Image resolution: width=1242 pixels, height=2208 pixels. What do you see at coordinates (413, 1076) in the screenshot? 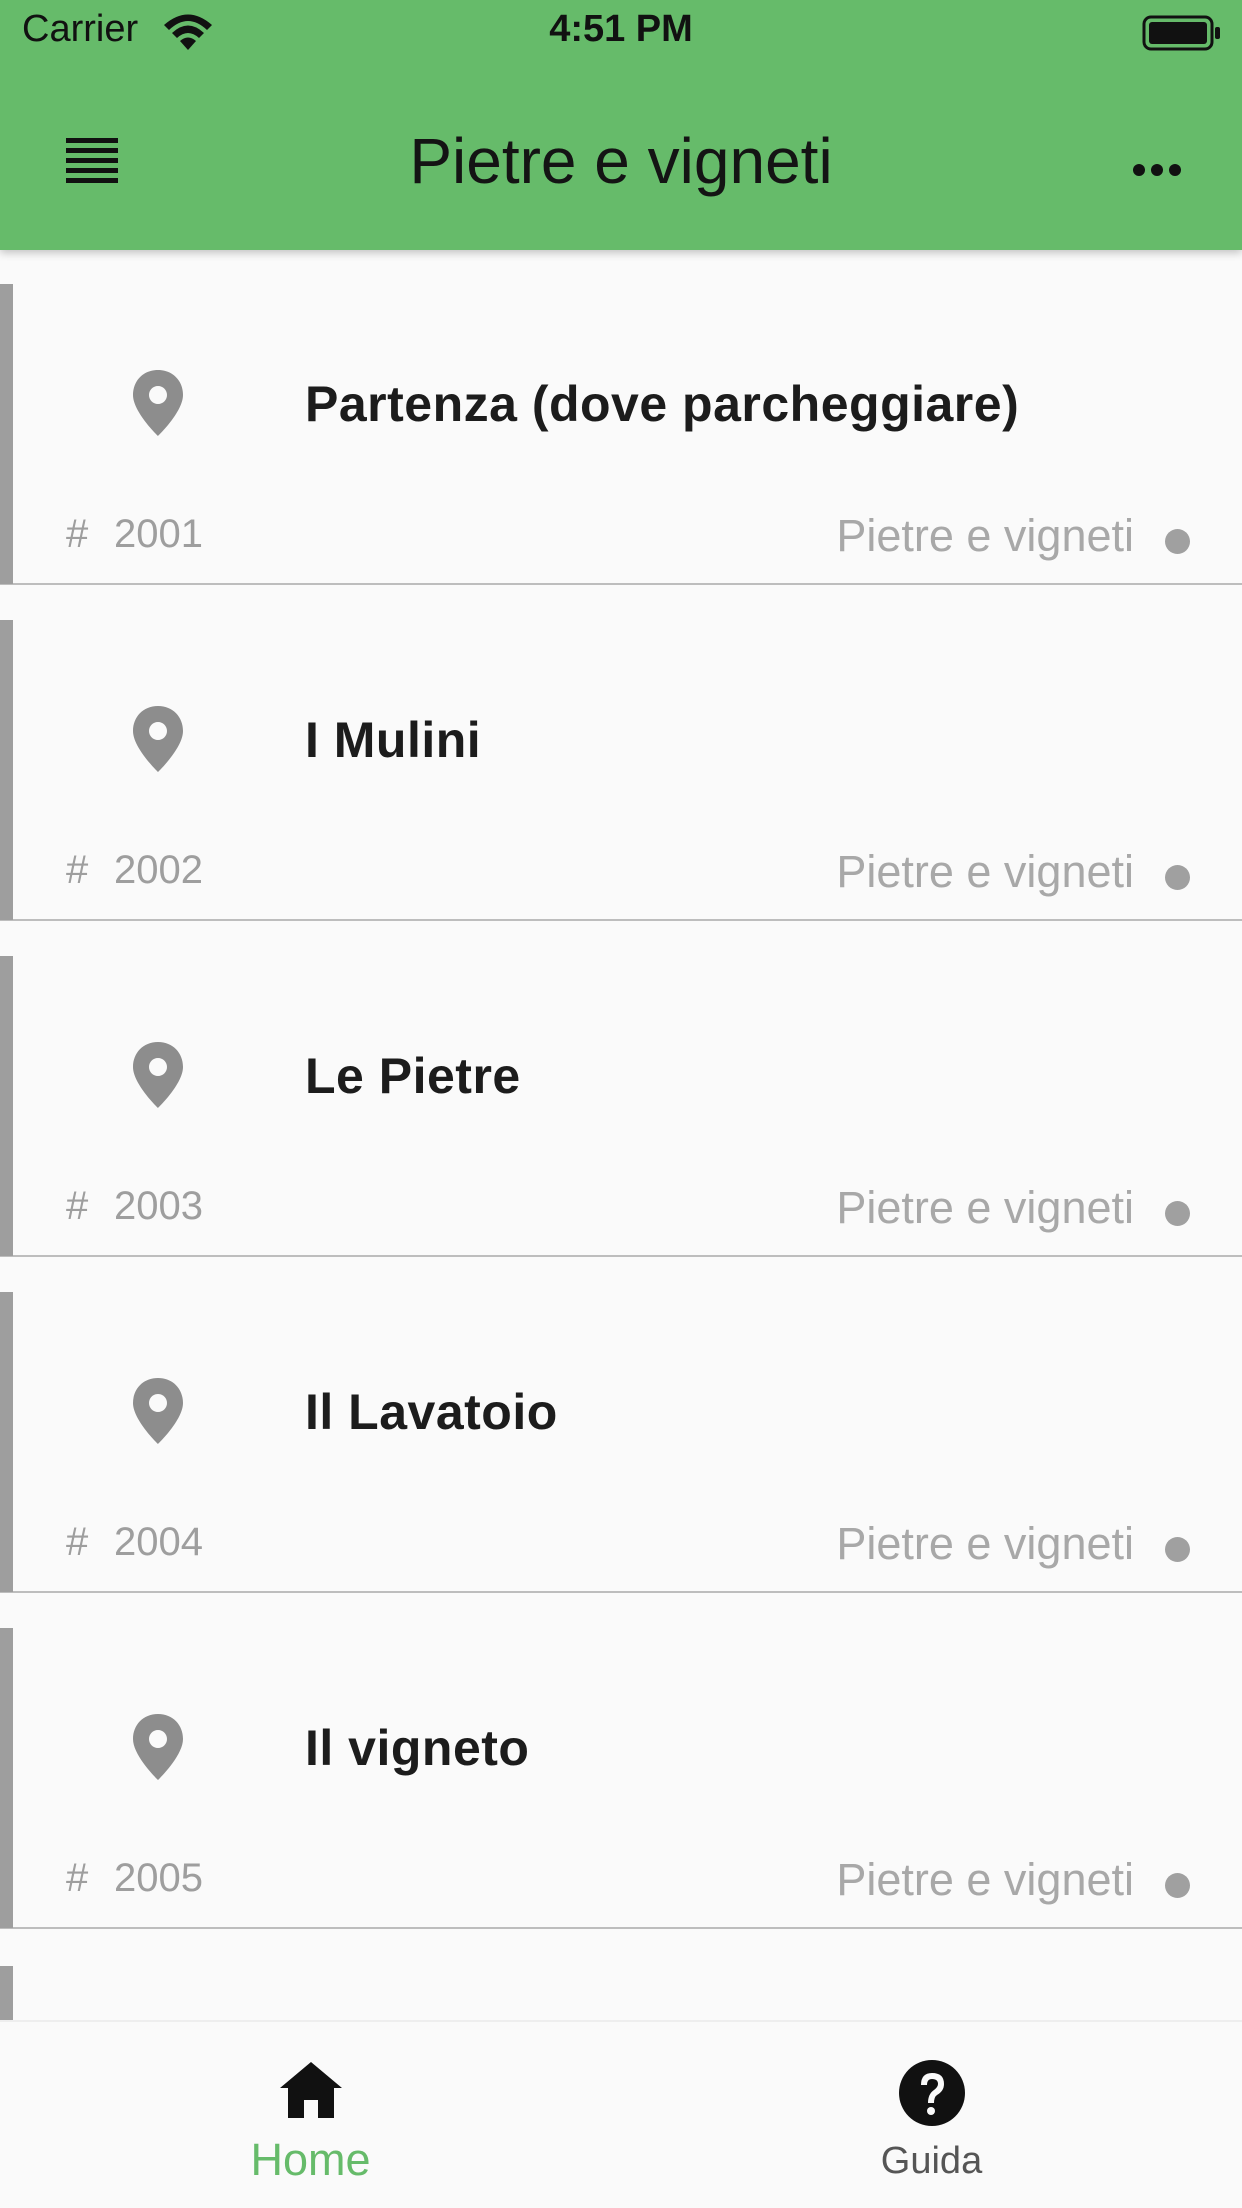
I see `item-title: Le Pietre` at bounding box center [413, 1076].